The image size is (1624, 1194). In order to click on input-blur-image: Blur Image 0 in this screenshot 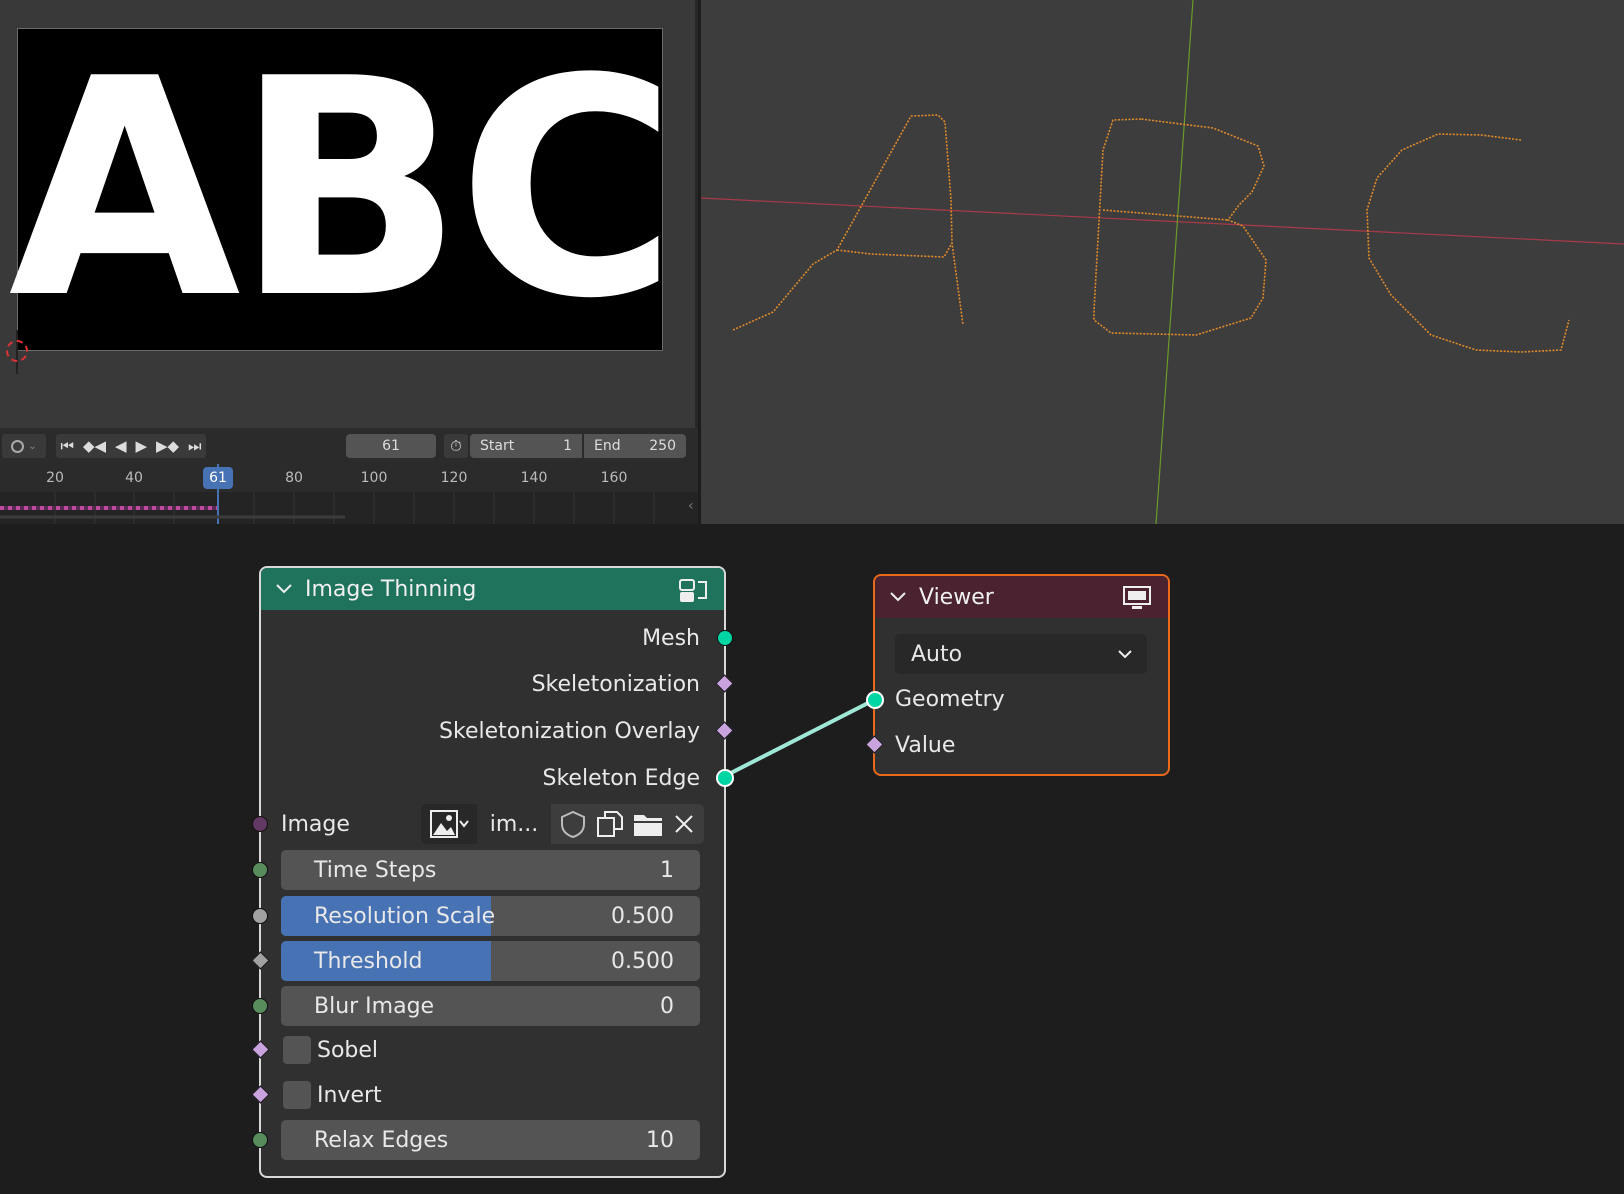, I will do `click(488, 1006)`.